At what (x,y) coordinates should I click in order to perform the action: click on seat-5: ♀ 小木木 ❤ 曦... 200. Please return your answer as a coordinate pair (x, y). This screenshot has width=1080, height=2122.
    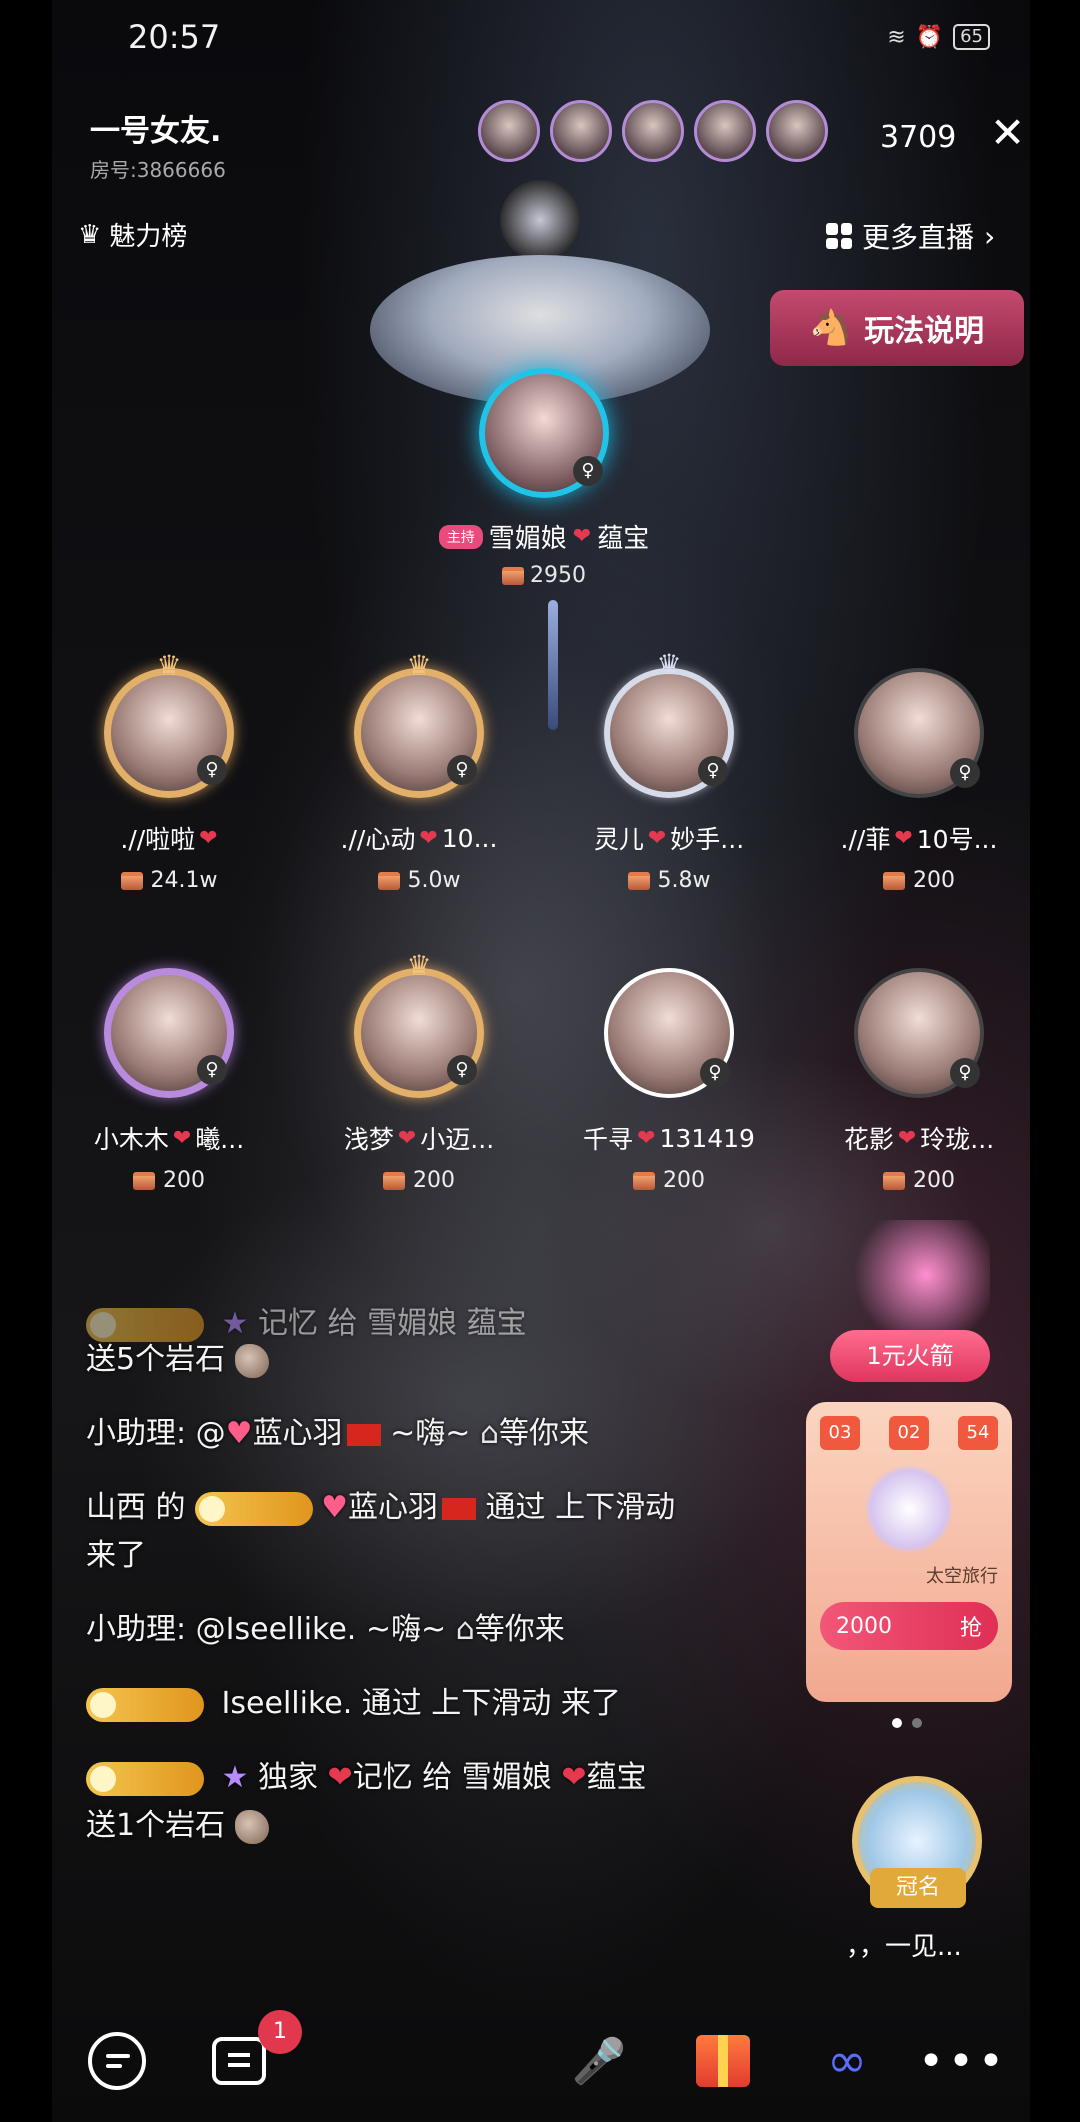
    Looking at the image, I should click on (169, 1080).